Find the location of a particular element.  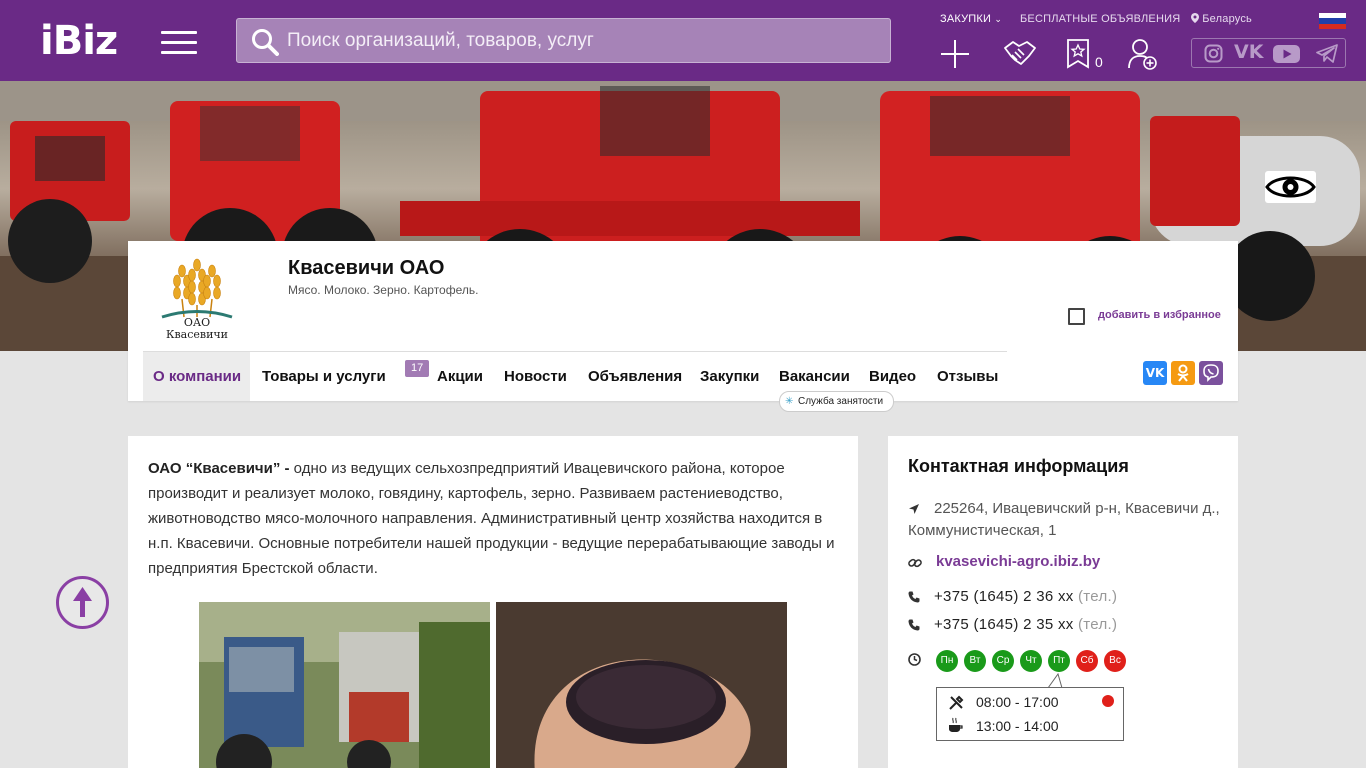

clock-icon is located at coordinates (914, 659).